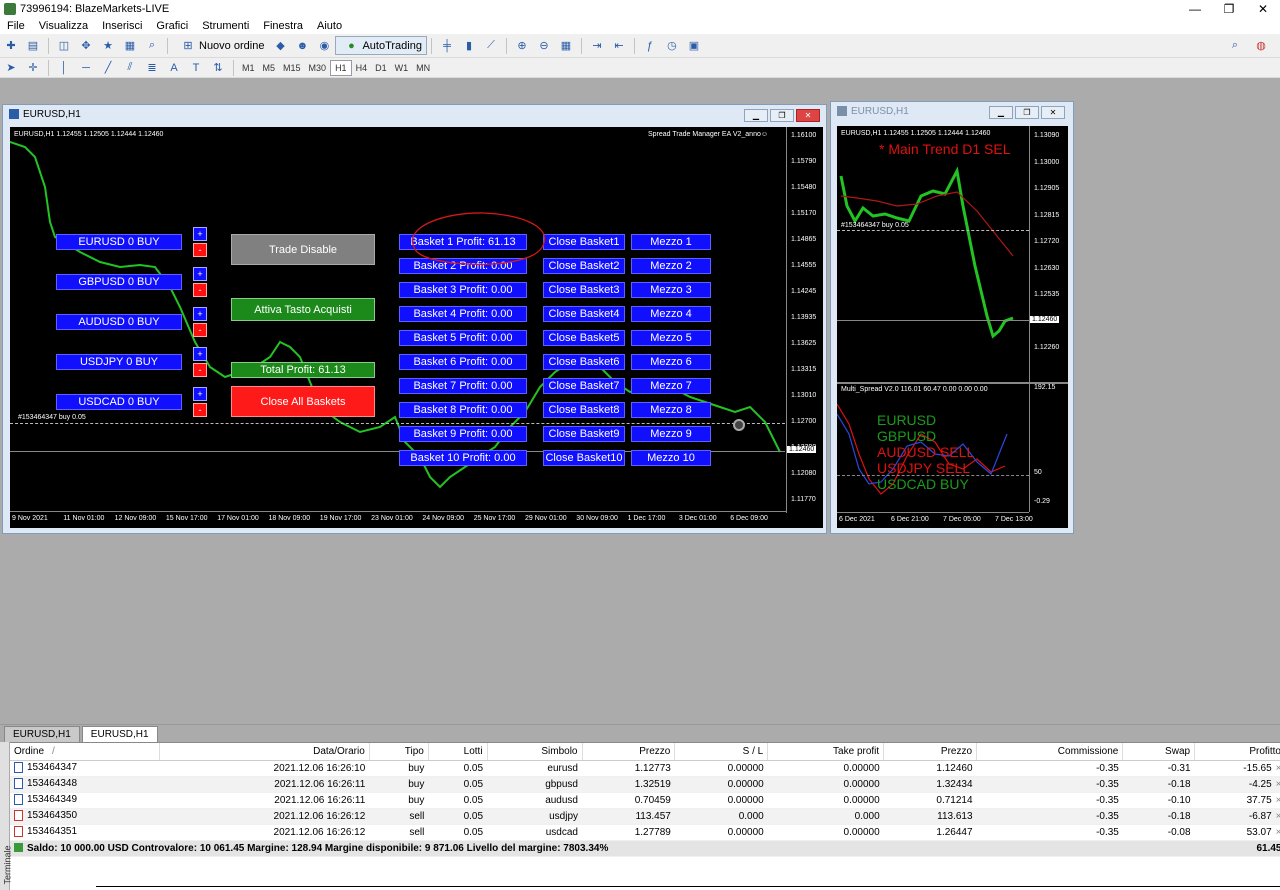  I want to click on basket-profit-5: Basket 5 Profit: 0.00, so click(463, 338).